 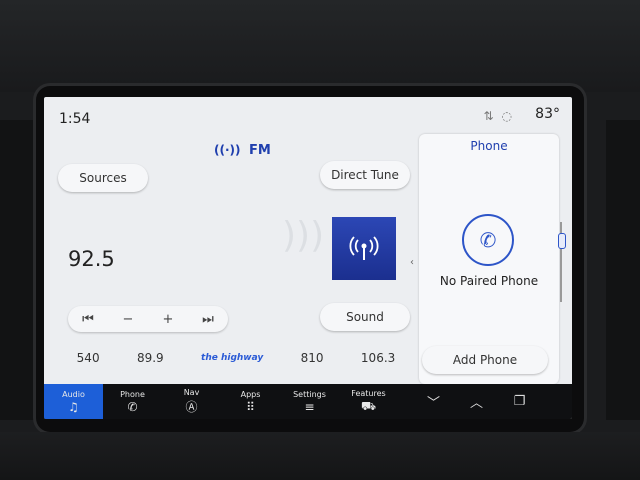 I want to click on seek-forward-button: ⏭, so click(x=208, y=319).